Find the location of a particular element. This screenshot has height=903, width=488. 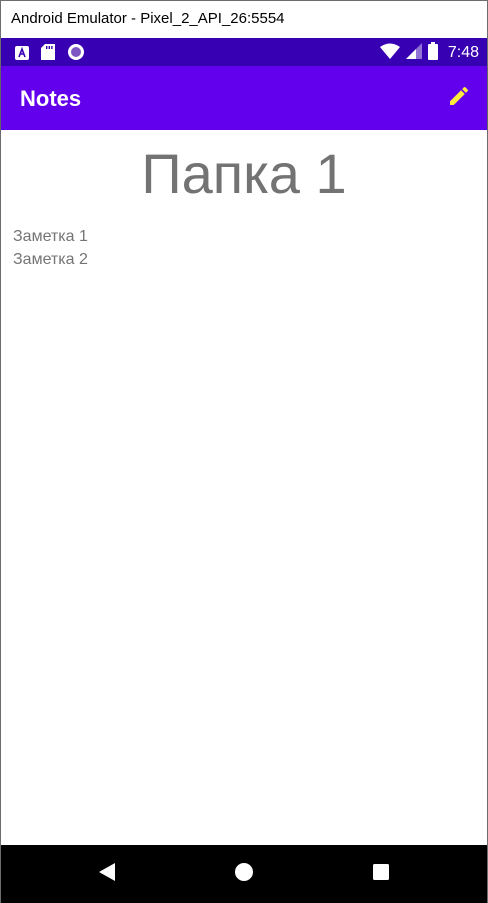

home-button is located at coordinates (244, 874).